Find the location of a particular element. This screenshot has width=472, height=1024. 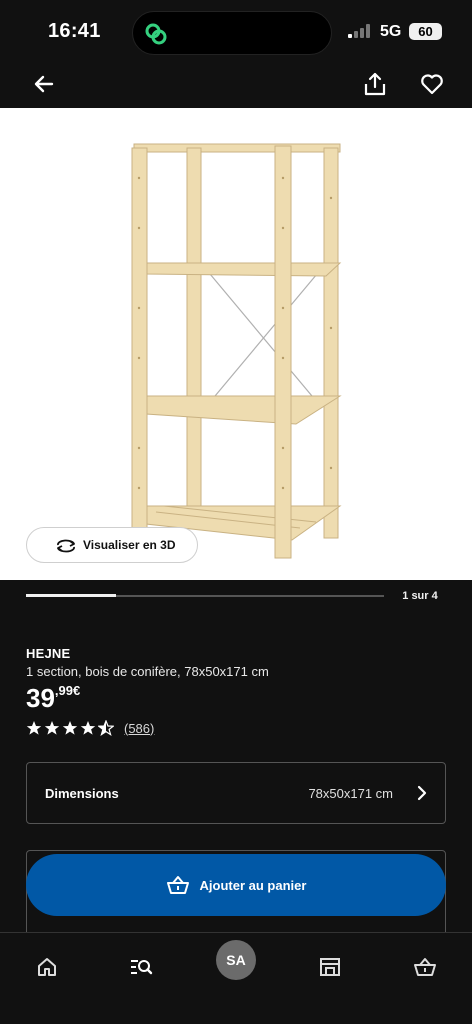

network-type: 5G is located at coordinates (391, 31).